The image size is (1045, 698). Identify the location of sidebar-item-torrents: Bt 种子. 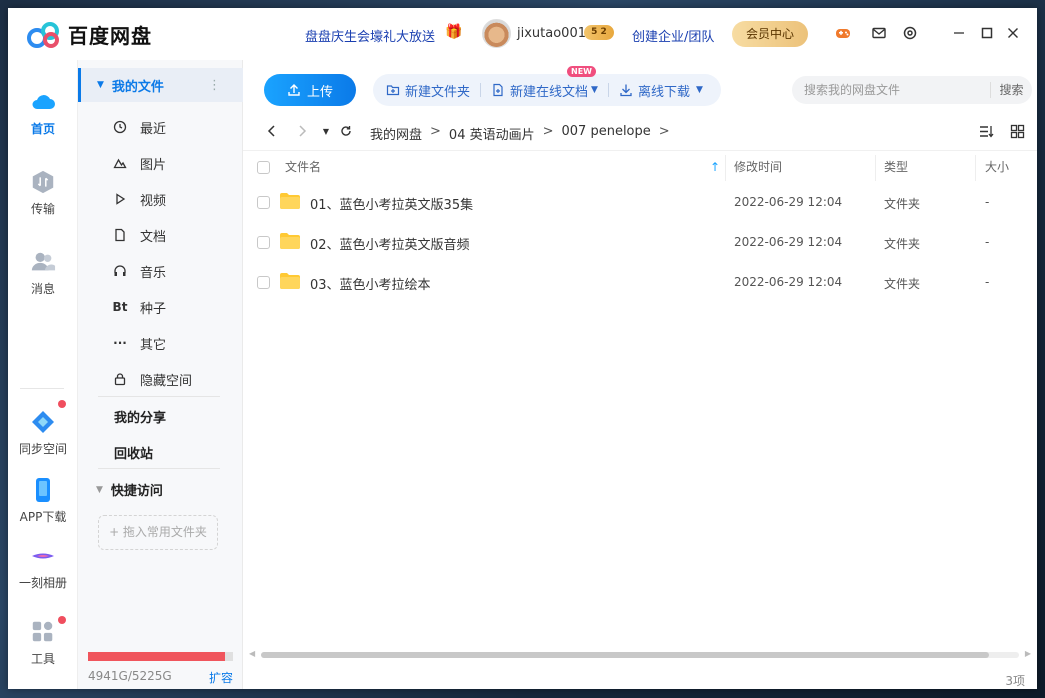
(139, 307).